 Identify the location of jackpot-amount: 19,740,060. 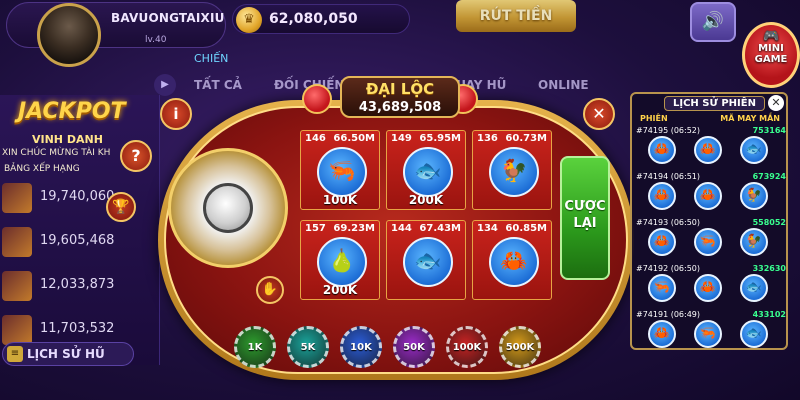
(77, 196).